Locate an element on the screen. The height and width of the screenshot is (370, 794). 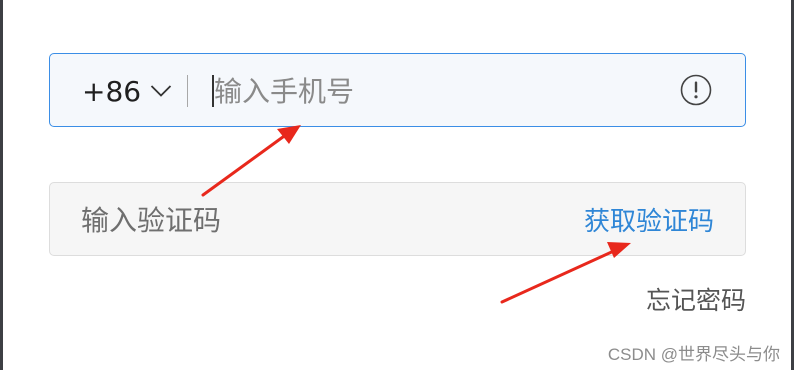
exclamation-circle-icon is located at coordinates (696, 90).